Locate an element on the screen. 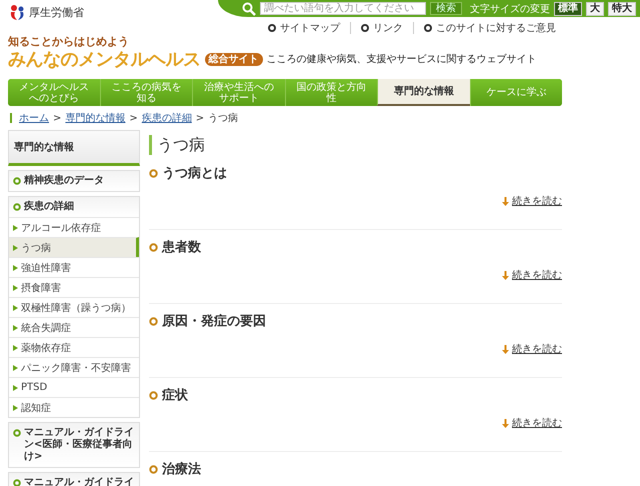 This screenshot has width=640, height=486. breadcrumb-link: 専門的な情報 is located at coordinates (95, 118).